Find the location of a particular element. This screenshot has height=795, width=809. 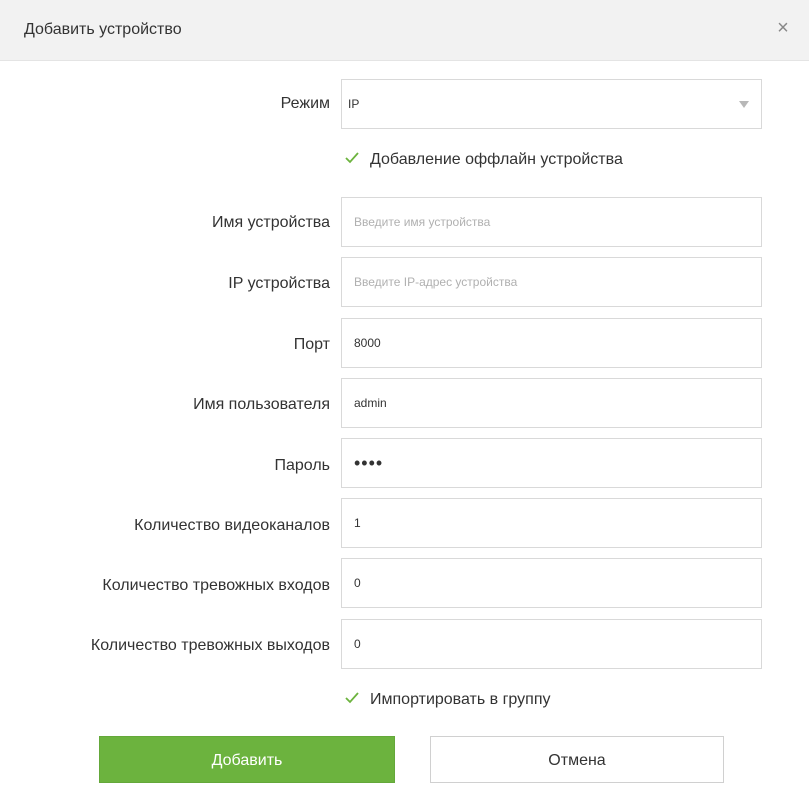

import-group-checkbox: Импортировать в группу is located at coordinates (447, 699).